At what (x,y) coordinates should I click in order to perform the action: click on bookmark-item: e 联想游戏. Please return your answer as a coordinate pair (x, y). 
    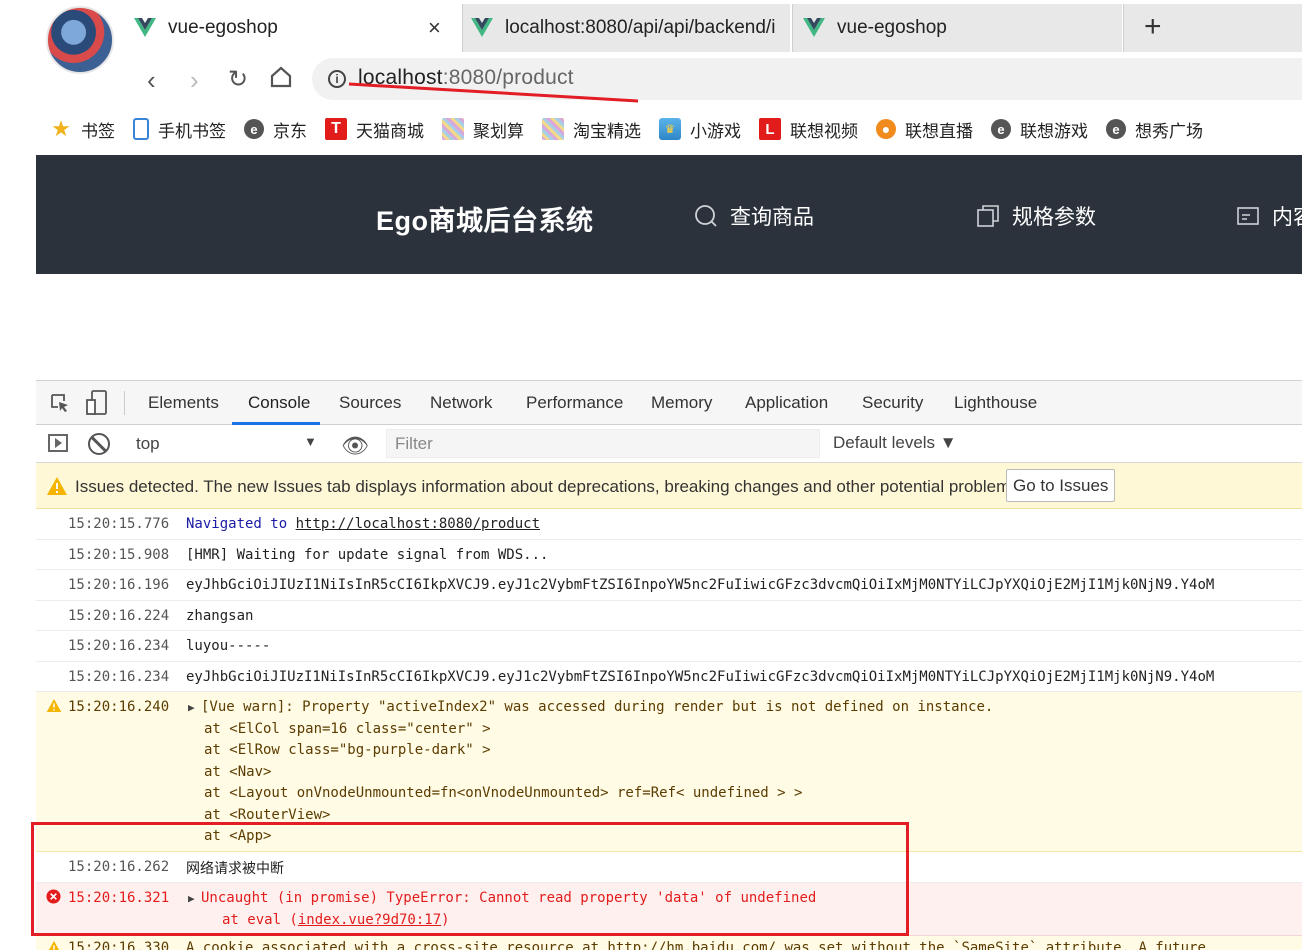
    Looking at the image, I should click on (1039, 129).